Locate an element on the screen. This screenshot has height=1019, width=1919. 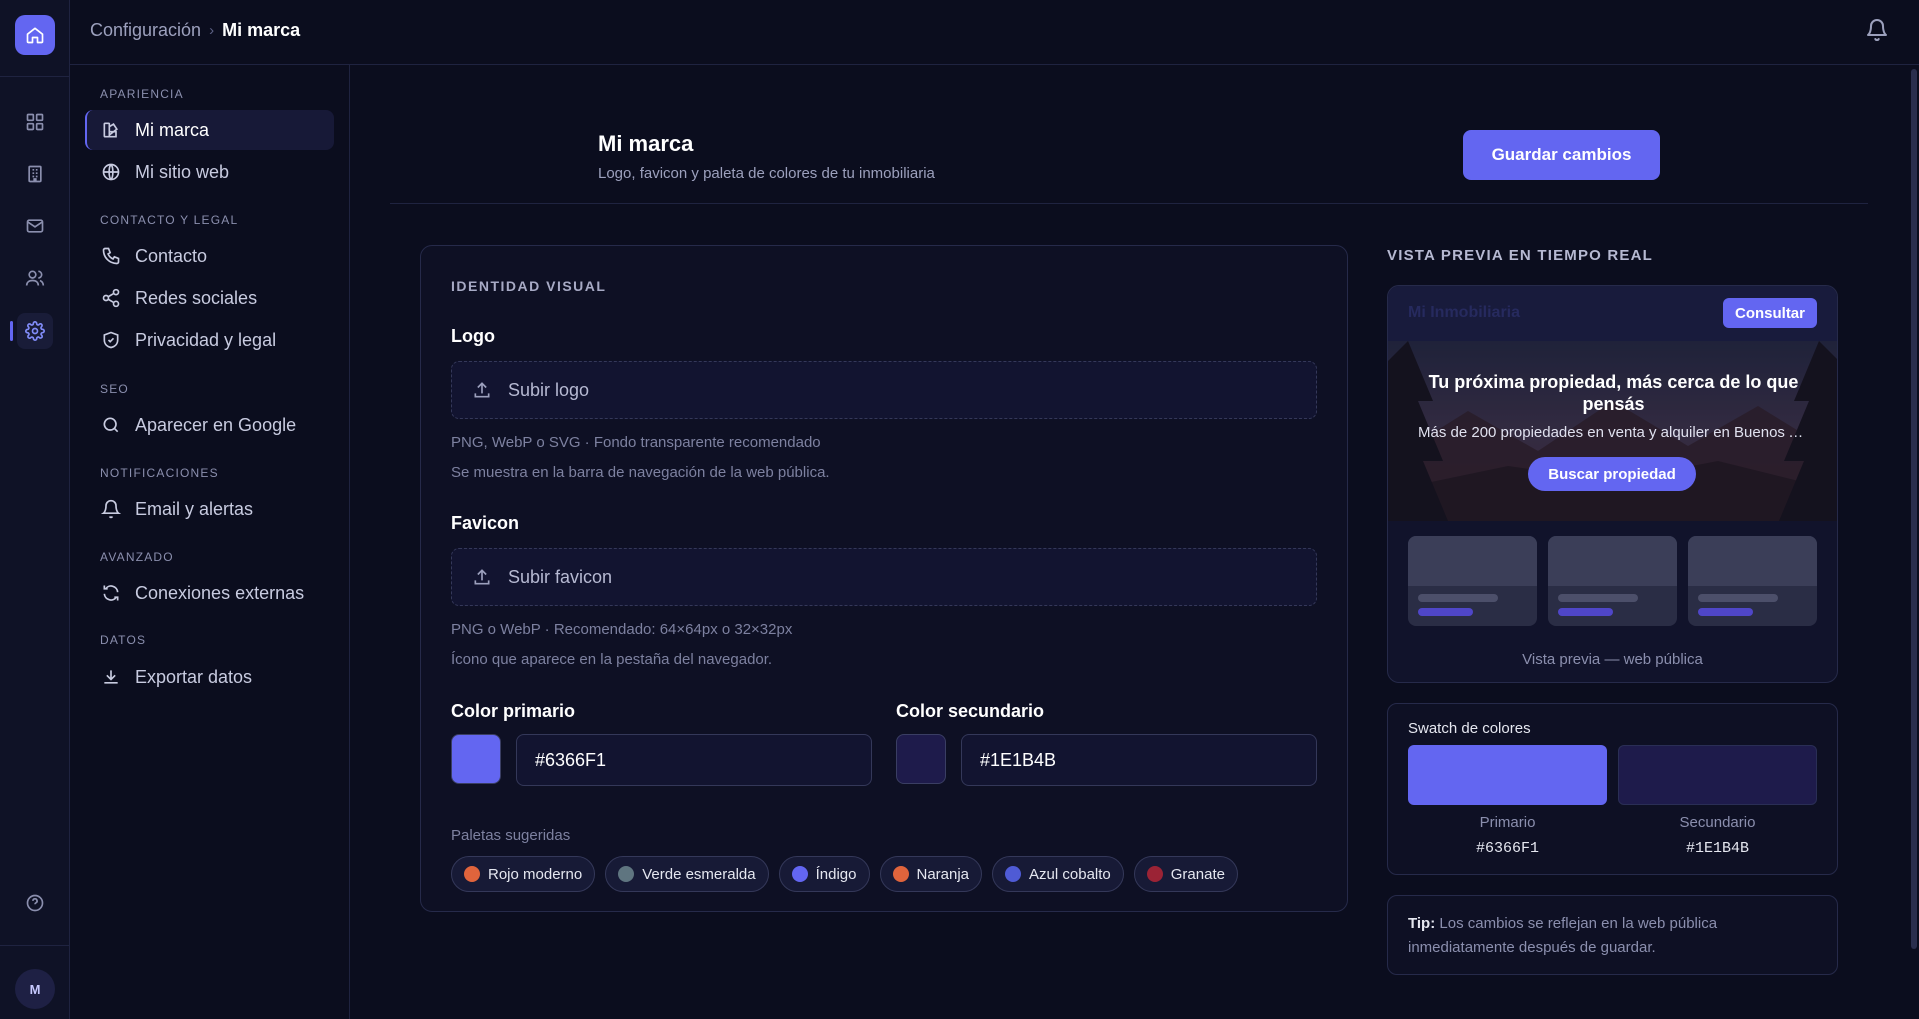
secondary-swatch-hex: #1E1B4B is located at coordinates (1717, 848).